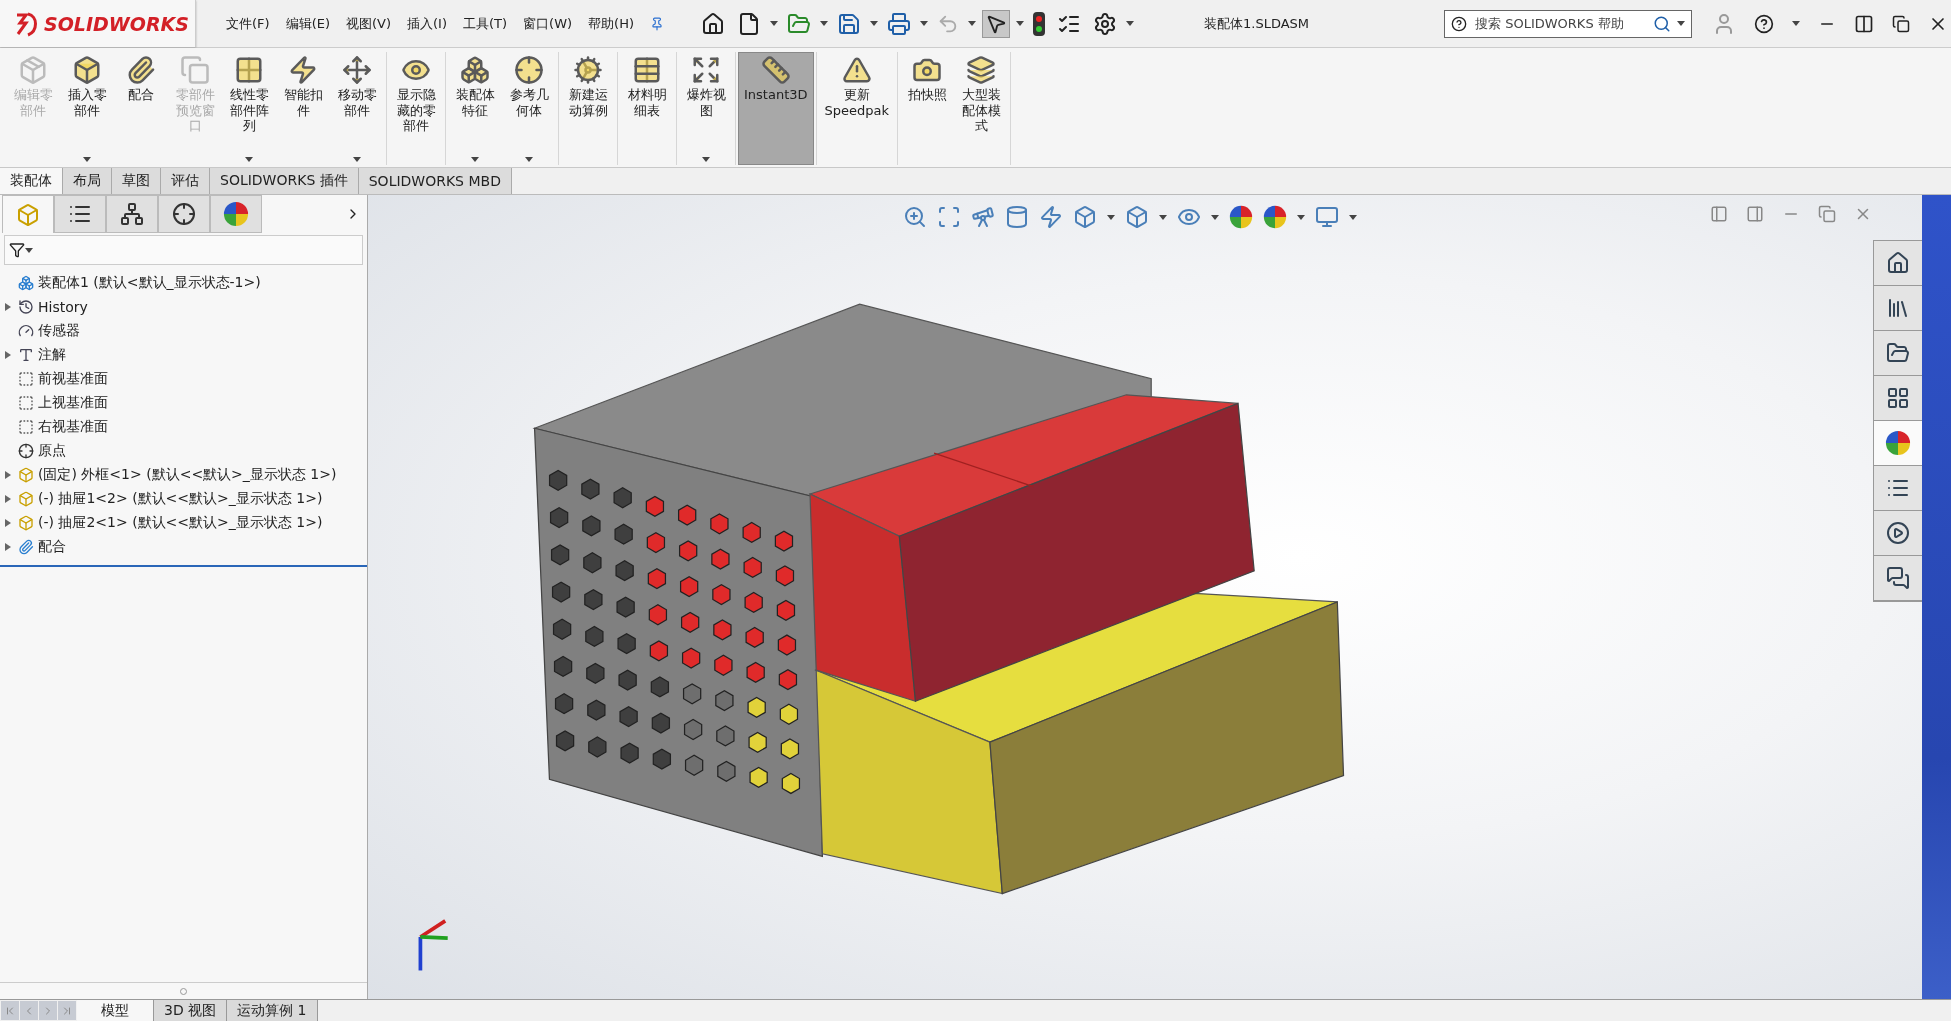  What do you see at coordinates (915, 217) in the screenshot?
I see `zoom-icon` at bounding box center [915, 217].